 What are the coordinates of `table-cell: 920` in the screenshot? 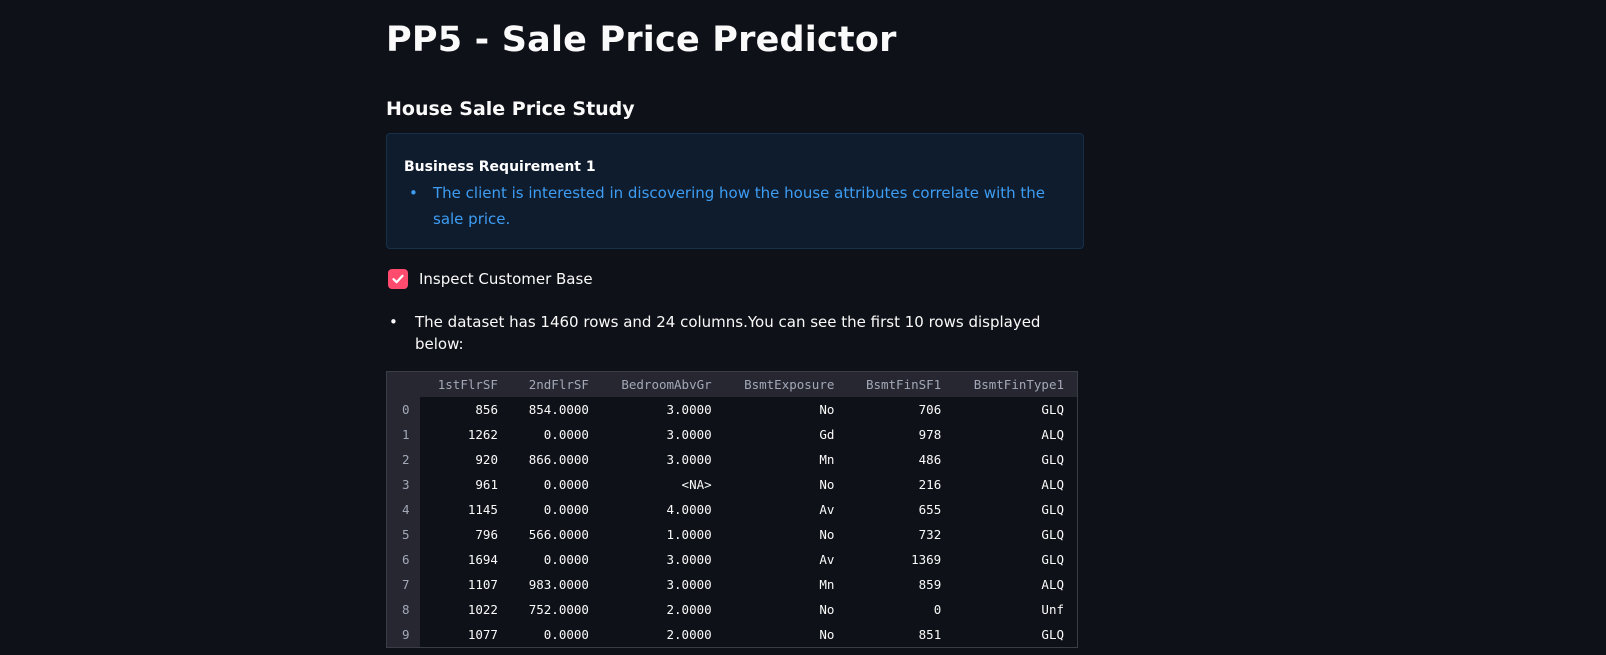 It's located at (465, 459).